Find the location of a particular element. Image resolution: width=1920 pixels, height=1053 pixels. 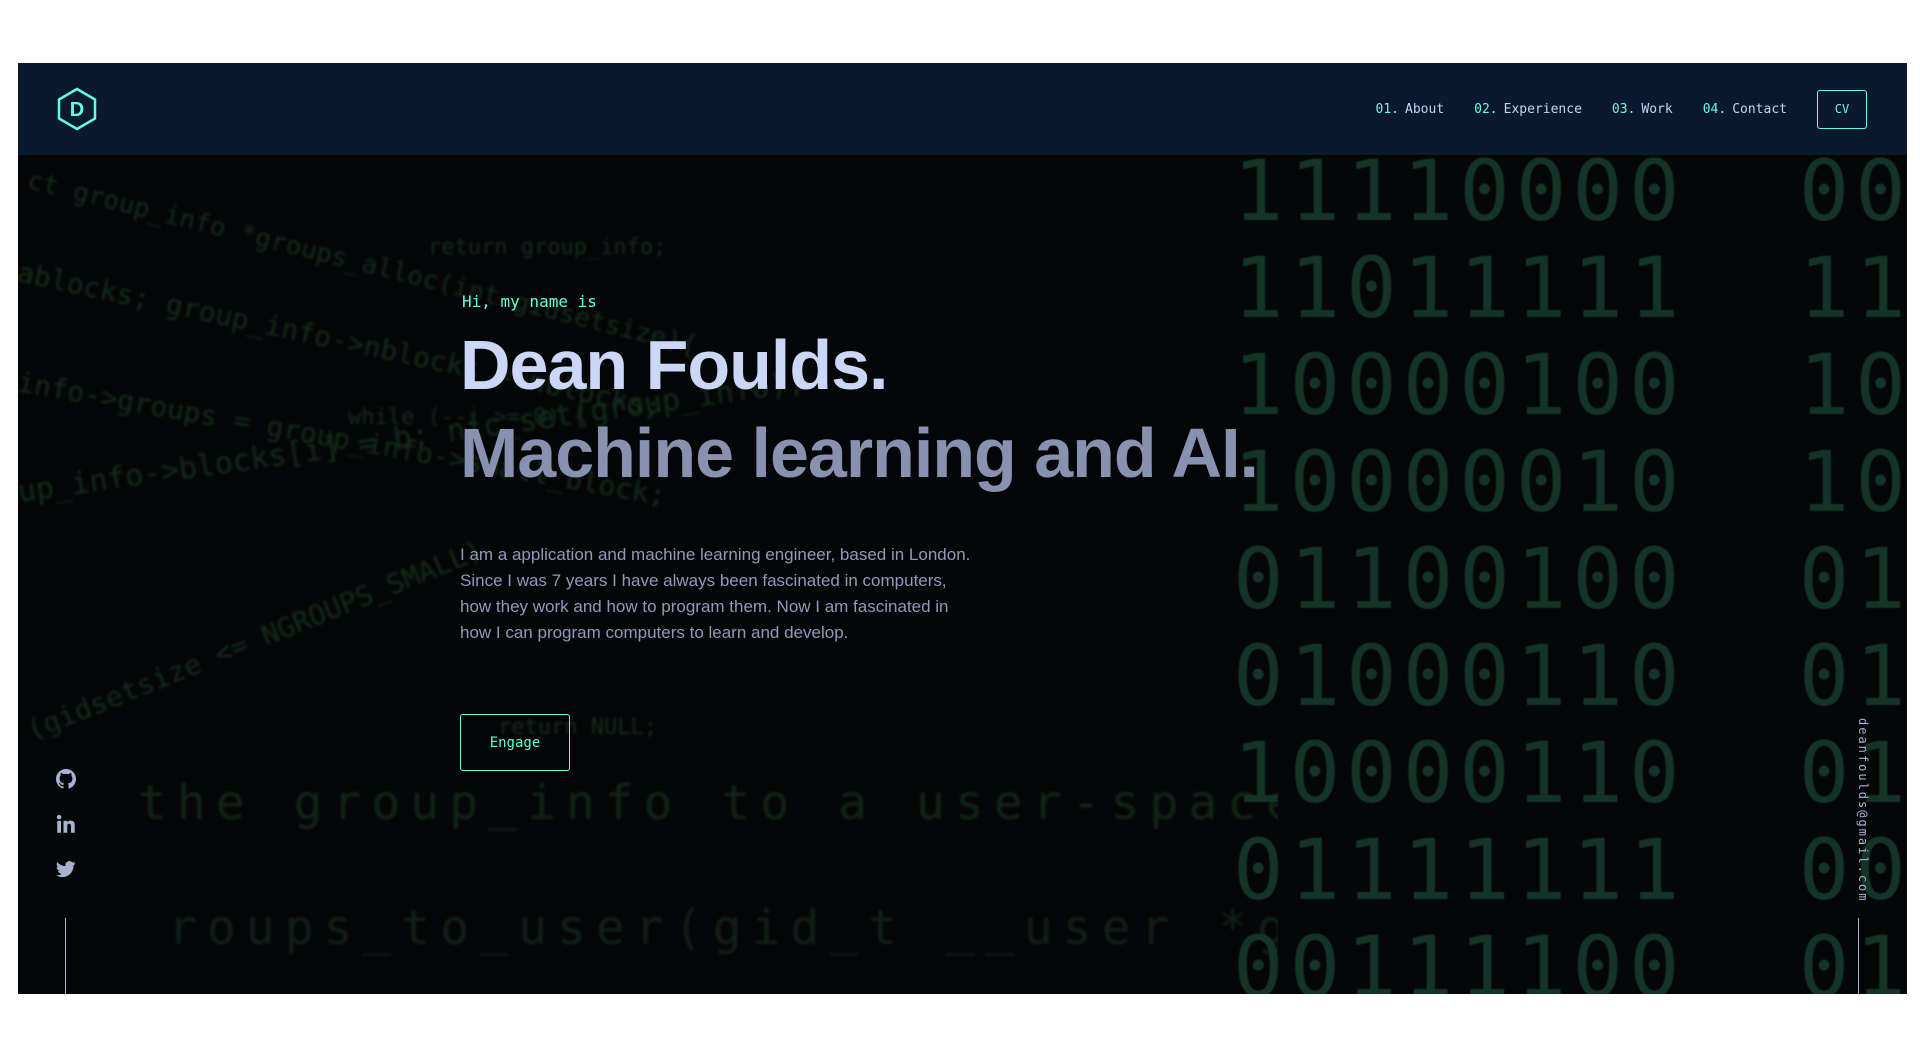

hero-tagline: Machine learning and AI. is located at coordinates (859, 453).